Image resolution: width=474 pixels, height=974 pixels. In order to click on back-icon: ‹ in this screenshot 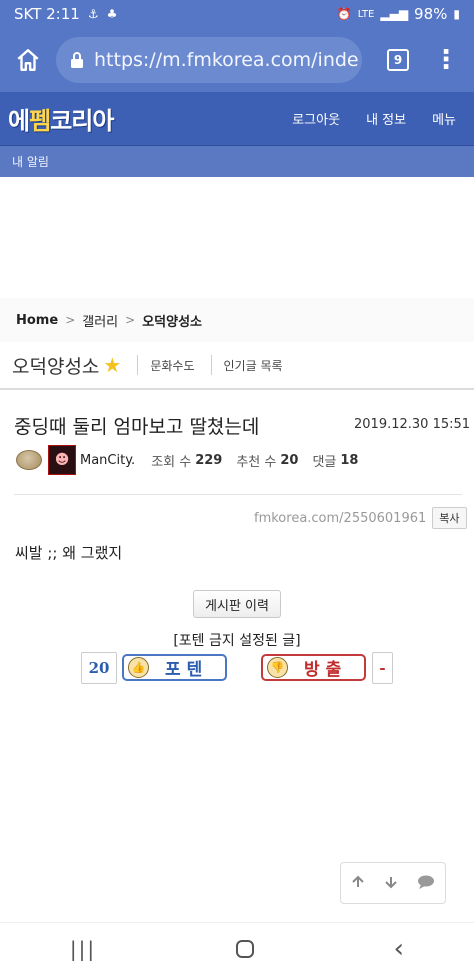, I will do `click(399, 949)`.